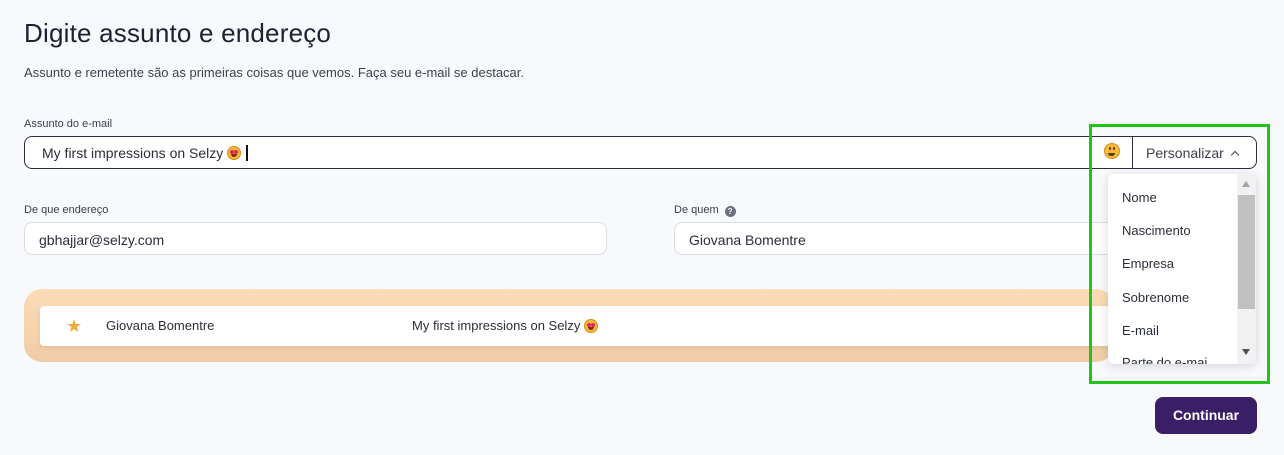  I want to click on divider, so click(1132, 152).